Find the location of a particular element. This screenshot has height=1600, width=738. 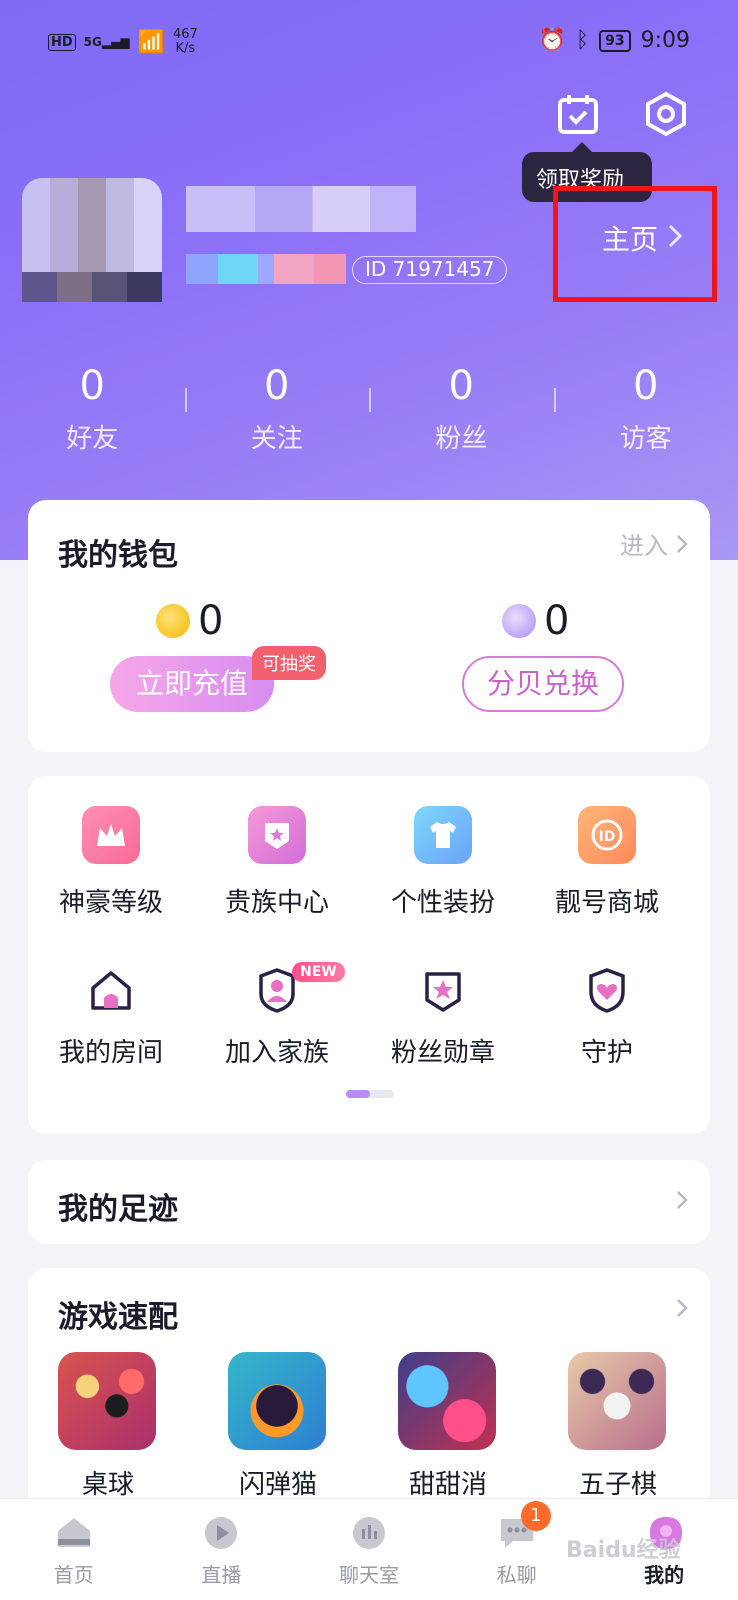

stat-friends: 0 好友 is located at coordinates (92, 409).